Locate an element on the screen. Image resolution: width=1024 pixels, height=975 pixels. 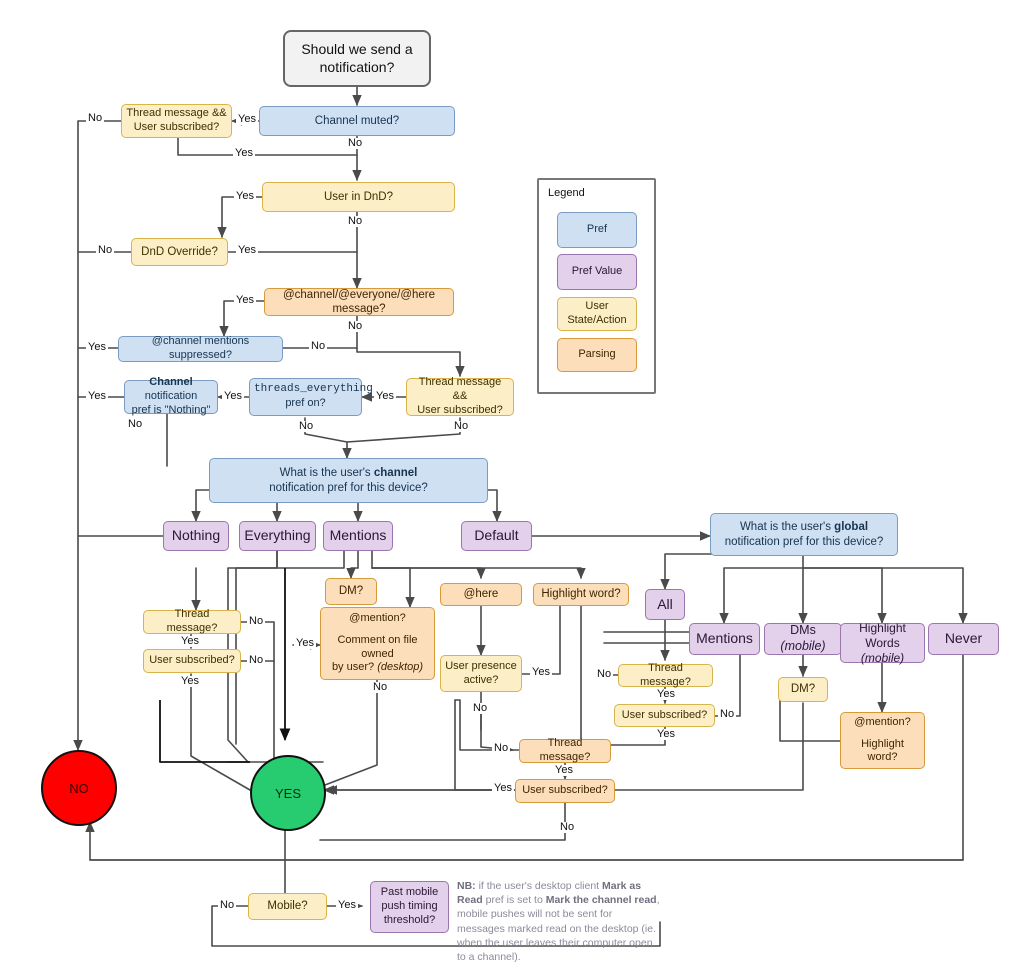
legend-item-parsing: Parsing is located at coordinates (597, 355).